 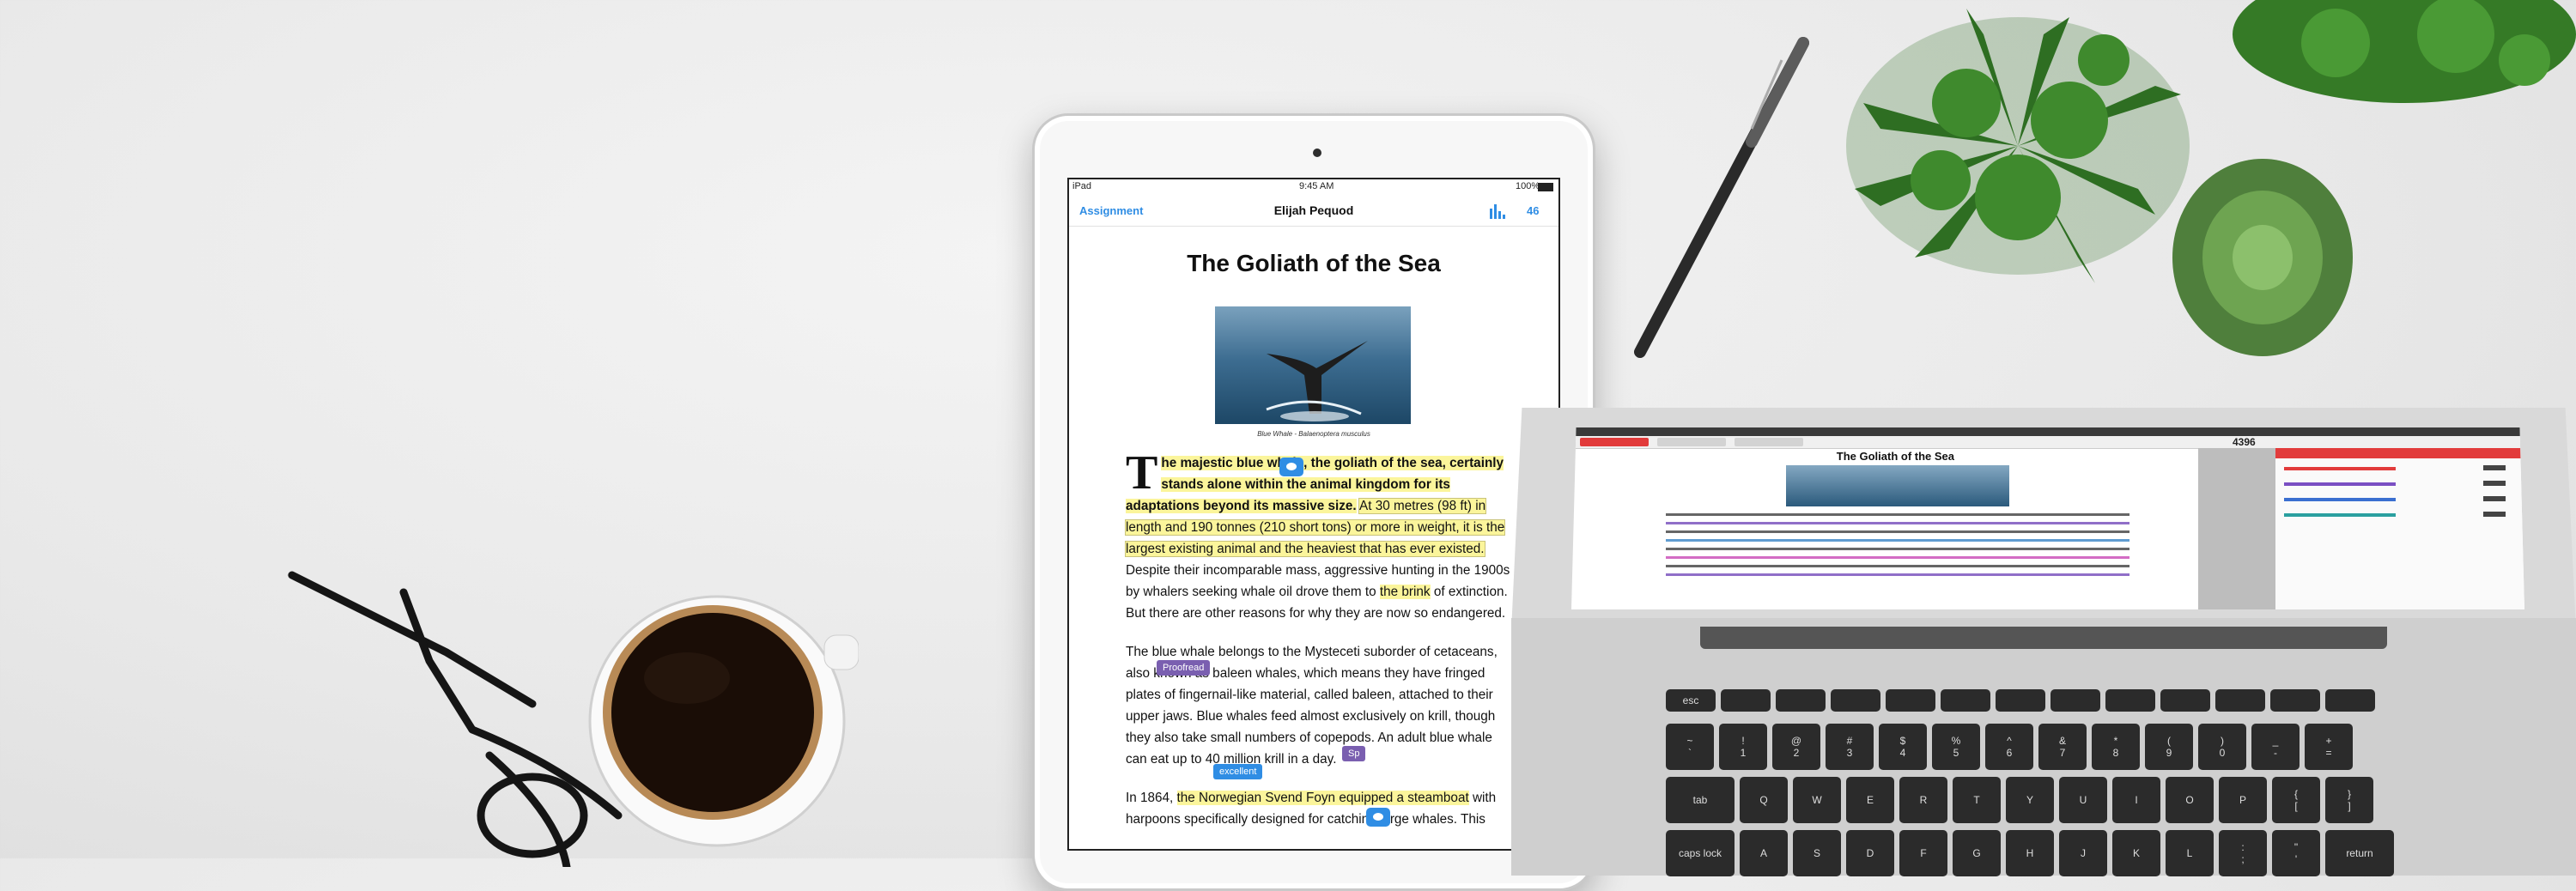 What do you see at coordinates (724, 721) in the screenshot?
I see `coffee-cup-decoration` at bounding box center [724, 721].